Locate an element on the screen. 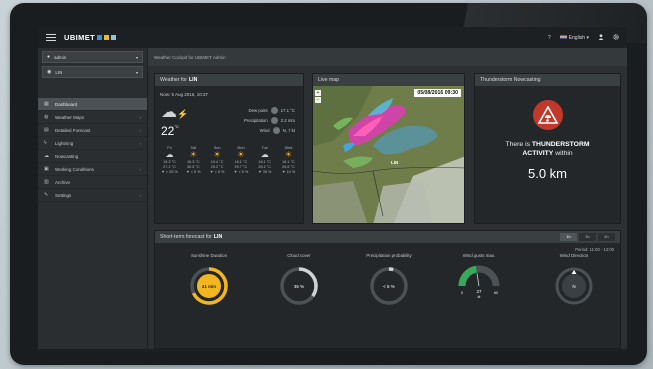 This screenshot has width=653, height=369. zoom-in-button: + is located at coordinates (318, 93).